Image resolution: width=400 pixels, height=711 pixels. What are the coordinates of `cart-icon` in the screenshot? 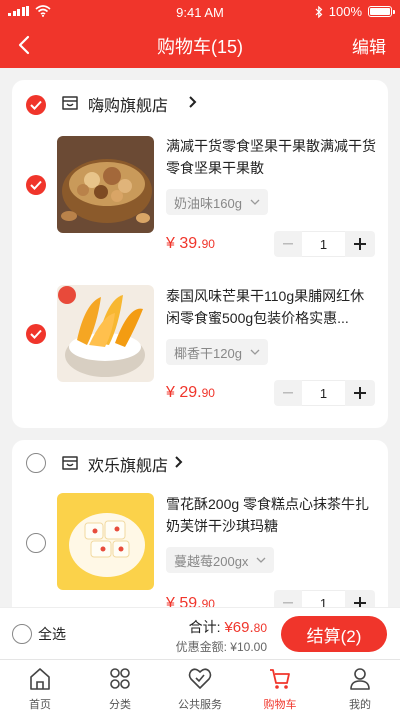 It's located at (280, 679).